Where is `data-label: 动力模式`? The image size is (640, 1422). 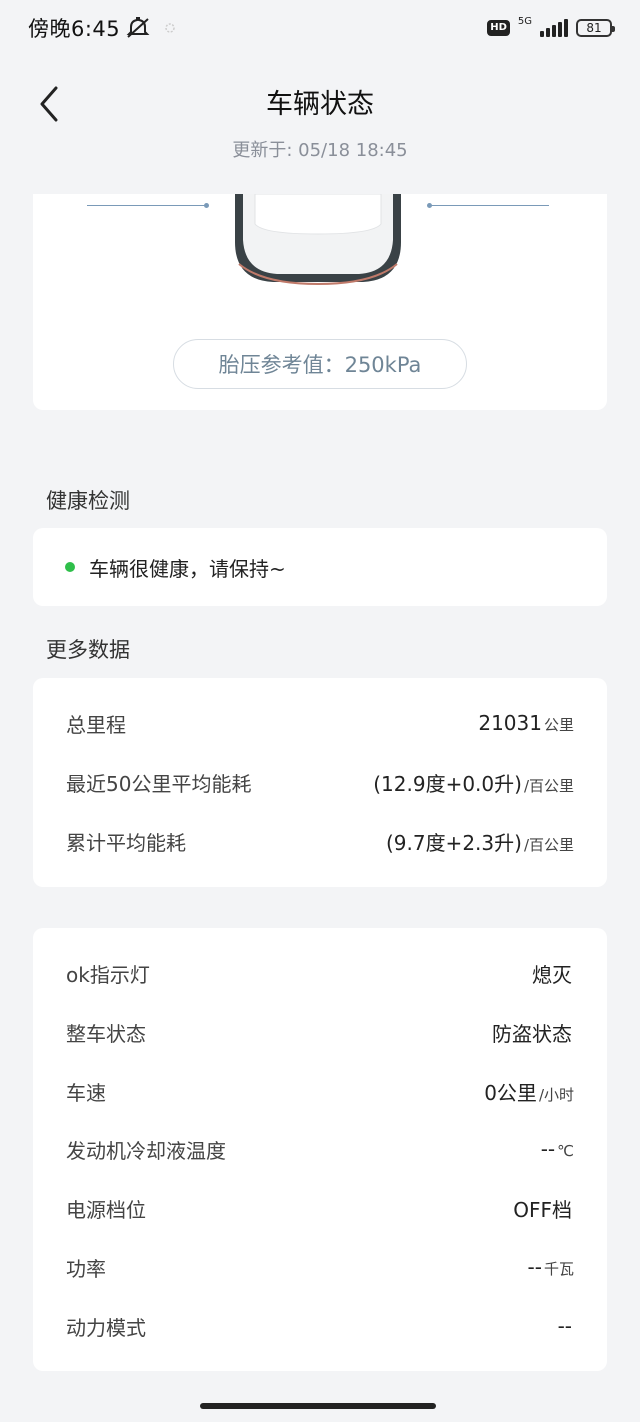
data-label: 动力模式 is located at coordinates (106, 1327).